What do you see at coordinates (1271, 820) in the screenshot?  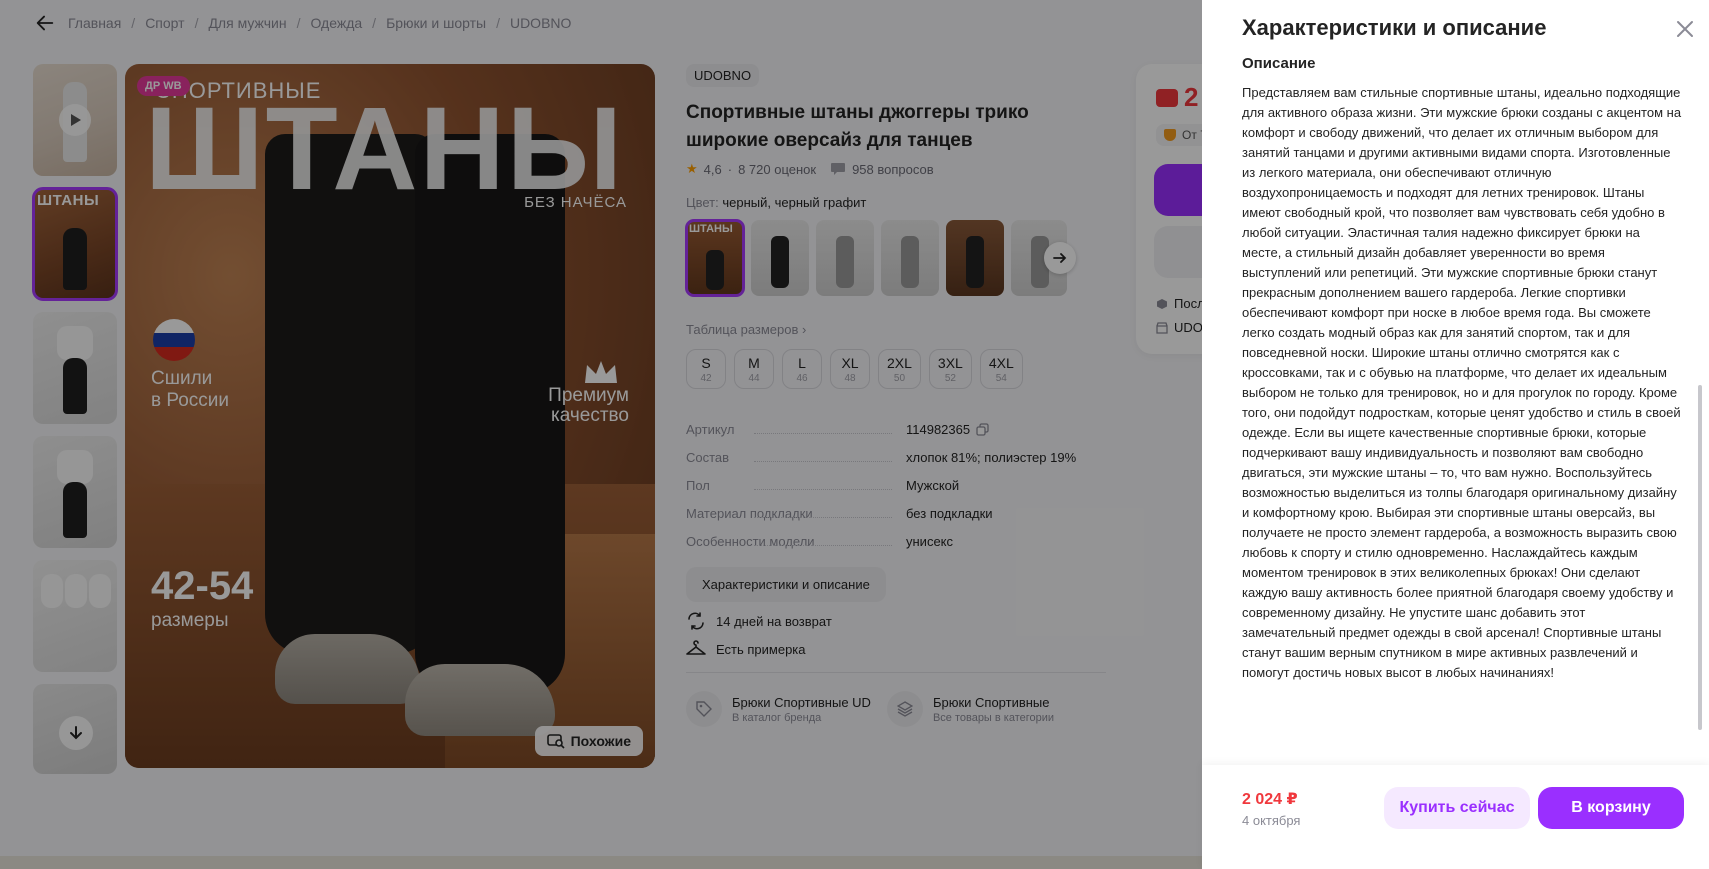 I see `footer-delivery-date: 4 октября` at bounding box center [1271, 820].